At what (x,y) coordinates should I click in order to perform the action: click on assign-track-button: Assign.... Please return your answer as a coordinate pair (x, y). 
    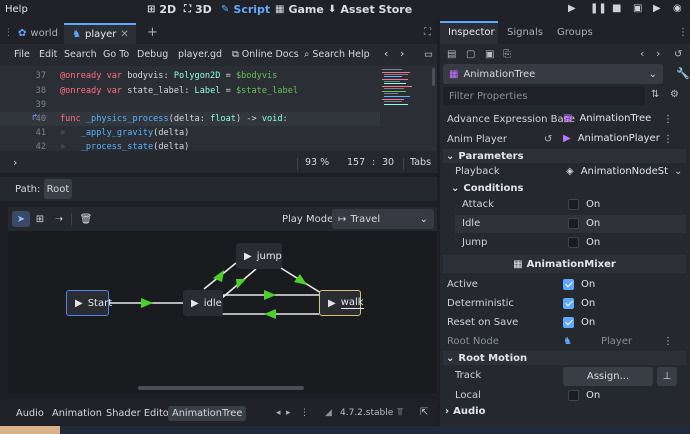
    Looking at the image, I should click on (608, 376).